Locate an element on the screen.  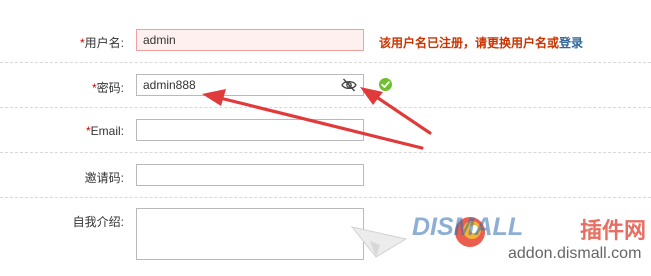
password-row: *密码: is located at coordinates (325, 88).